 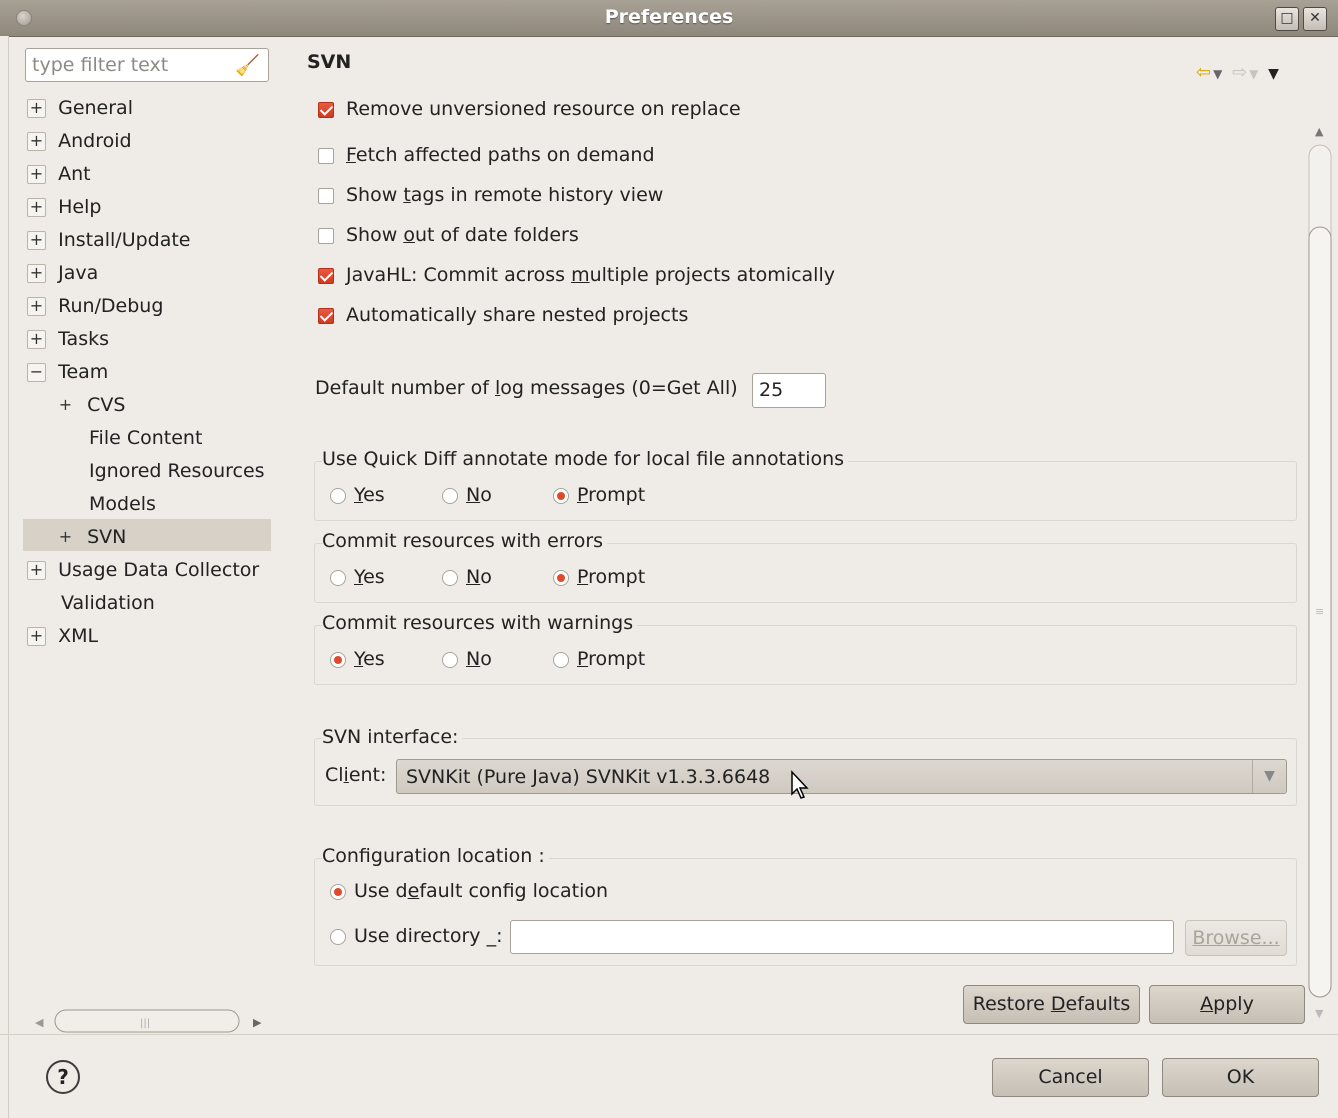 I want to click on directory-input, so click(x=842, y=937).